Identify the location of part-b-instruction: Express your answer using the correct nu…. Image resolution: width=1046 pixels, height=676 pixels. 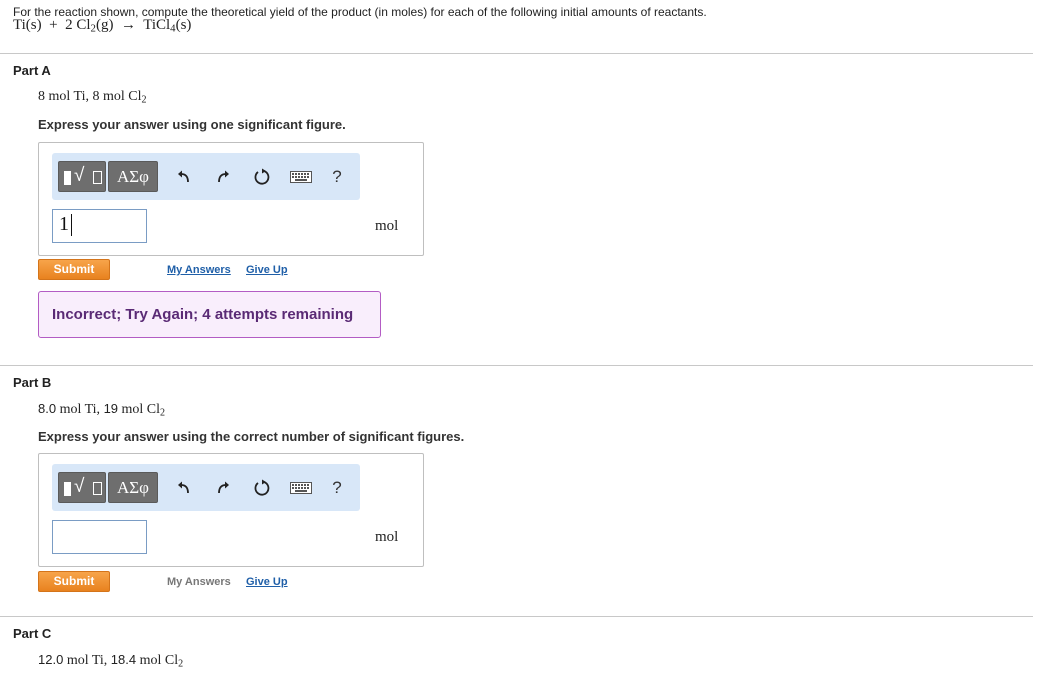
(251, 436).